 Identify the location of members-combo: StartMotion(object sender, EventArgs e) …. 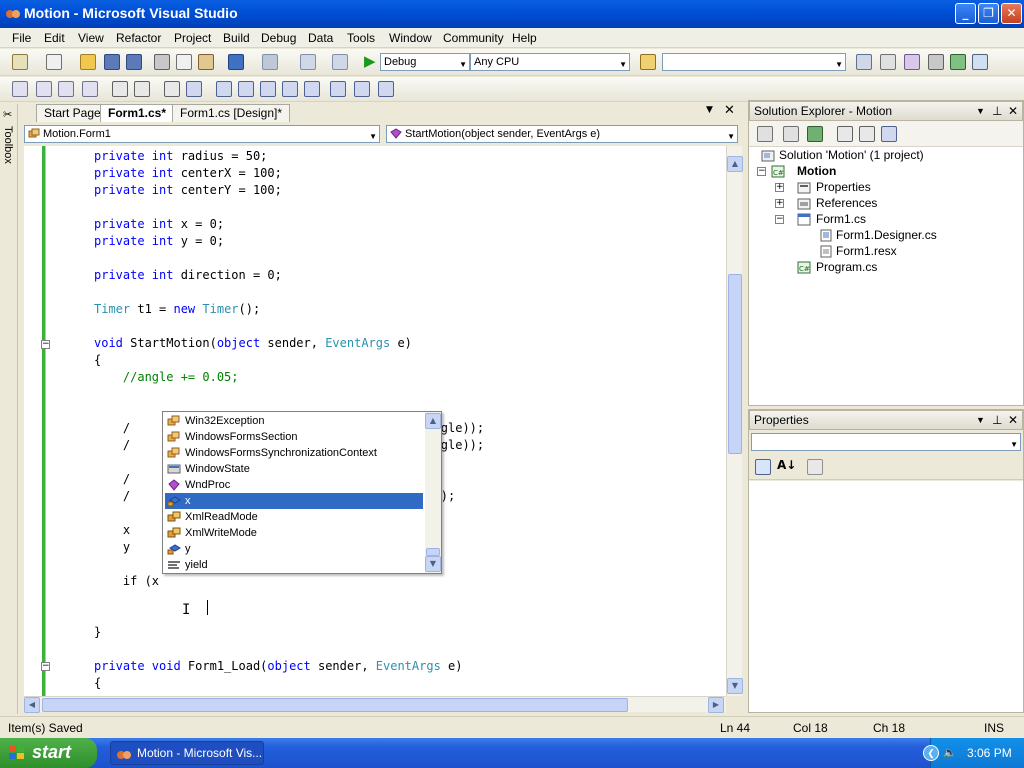
(562, 134).